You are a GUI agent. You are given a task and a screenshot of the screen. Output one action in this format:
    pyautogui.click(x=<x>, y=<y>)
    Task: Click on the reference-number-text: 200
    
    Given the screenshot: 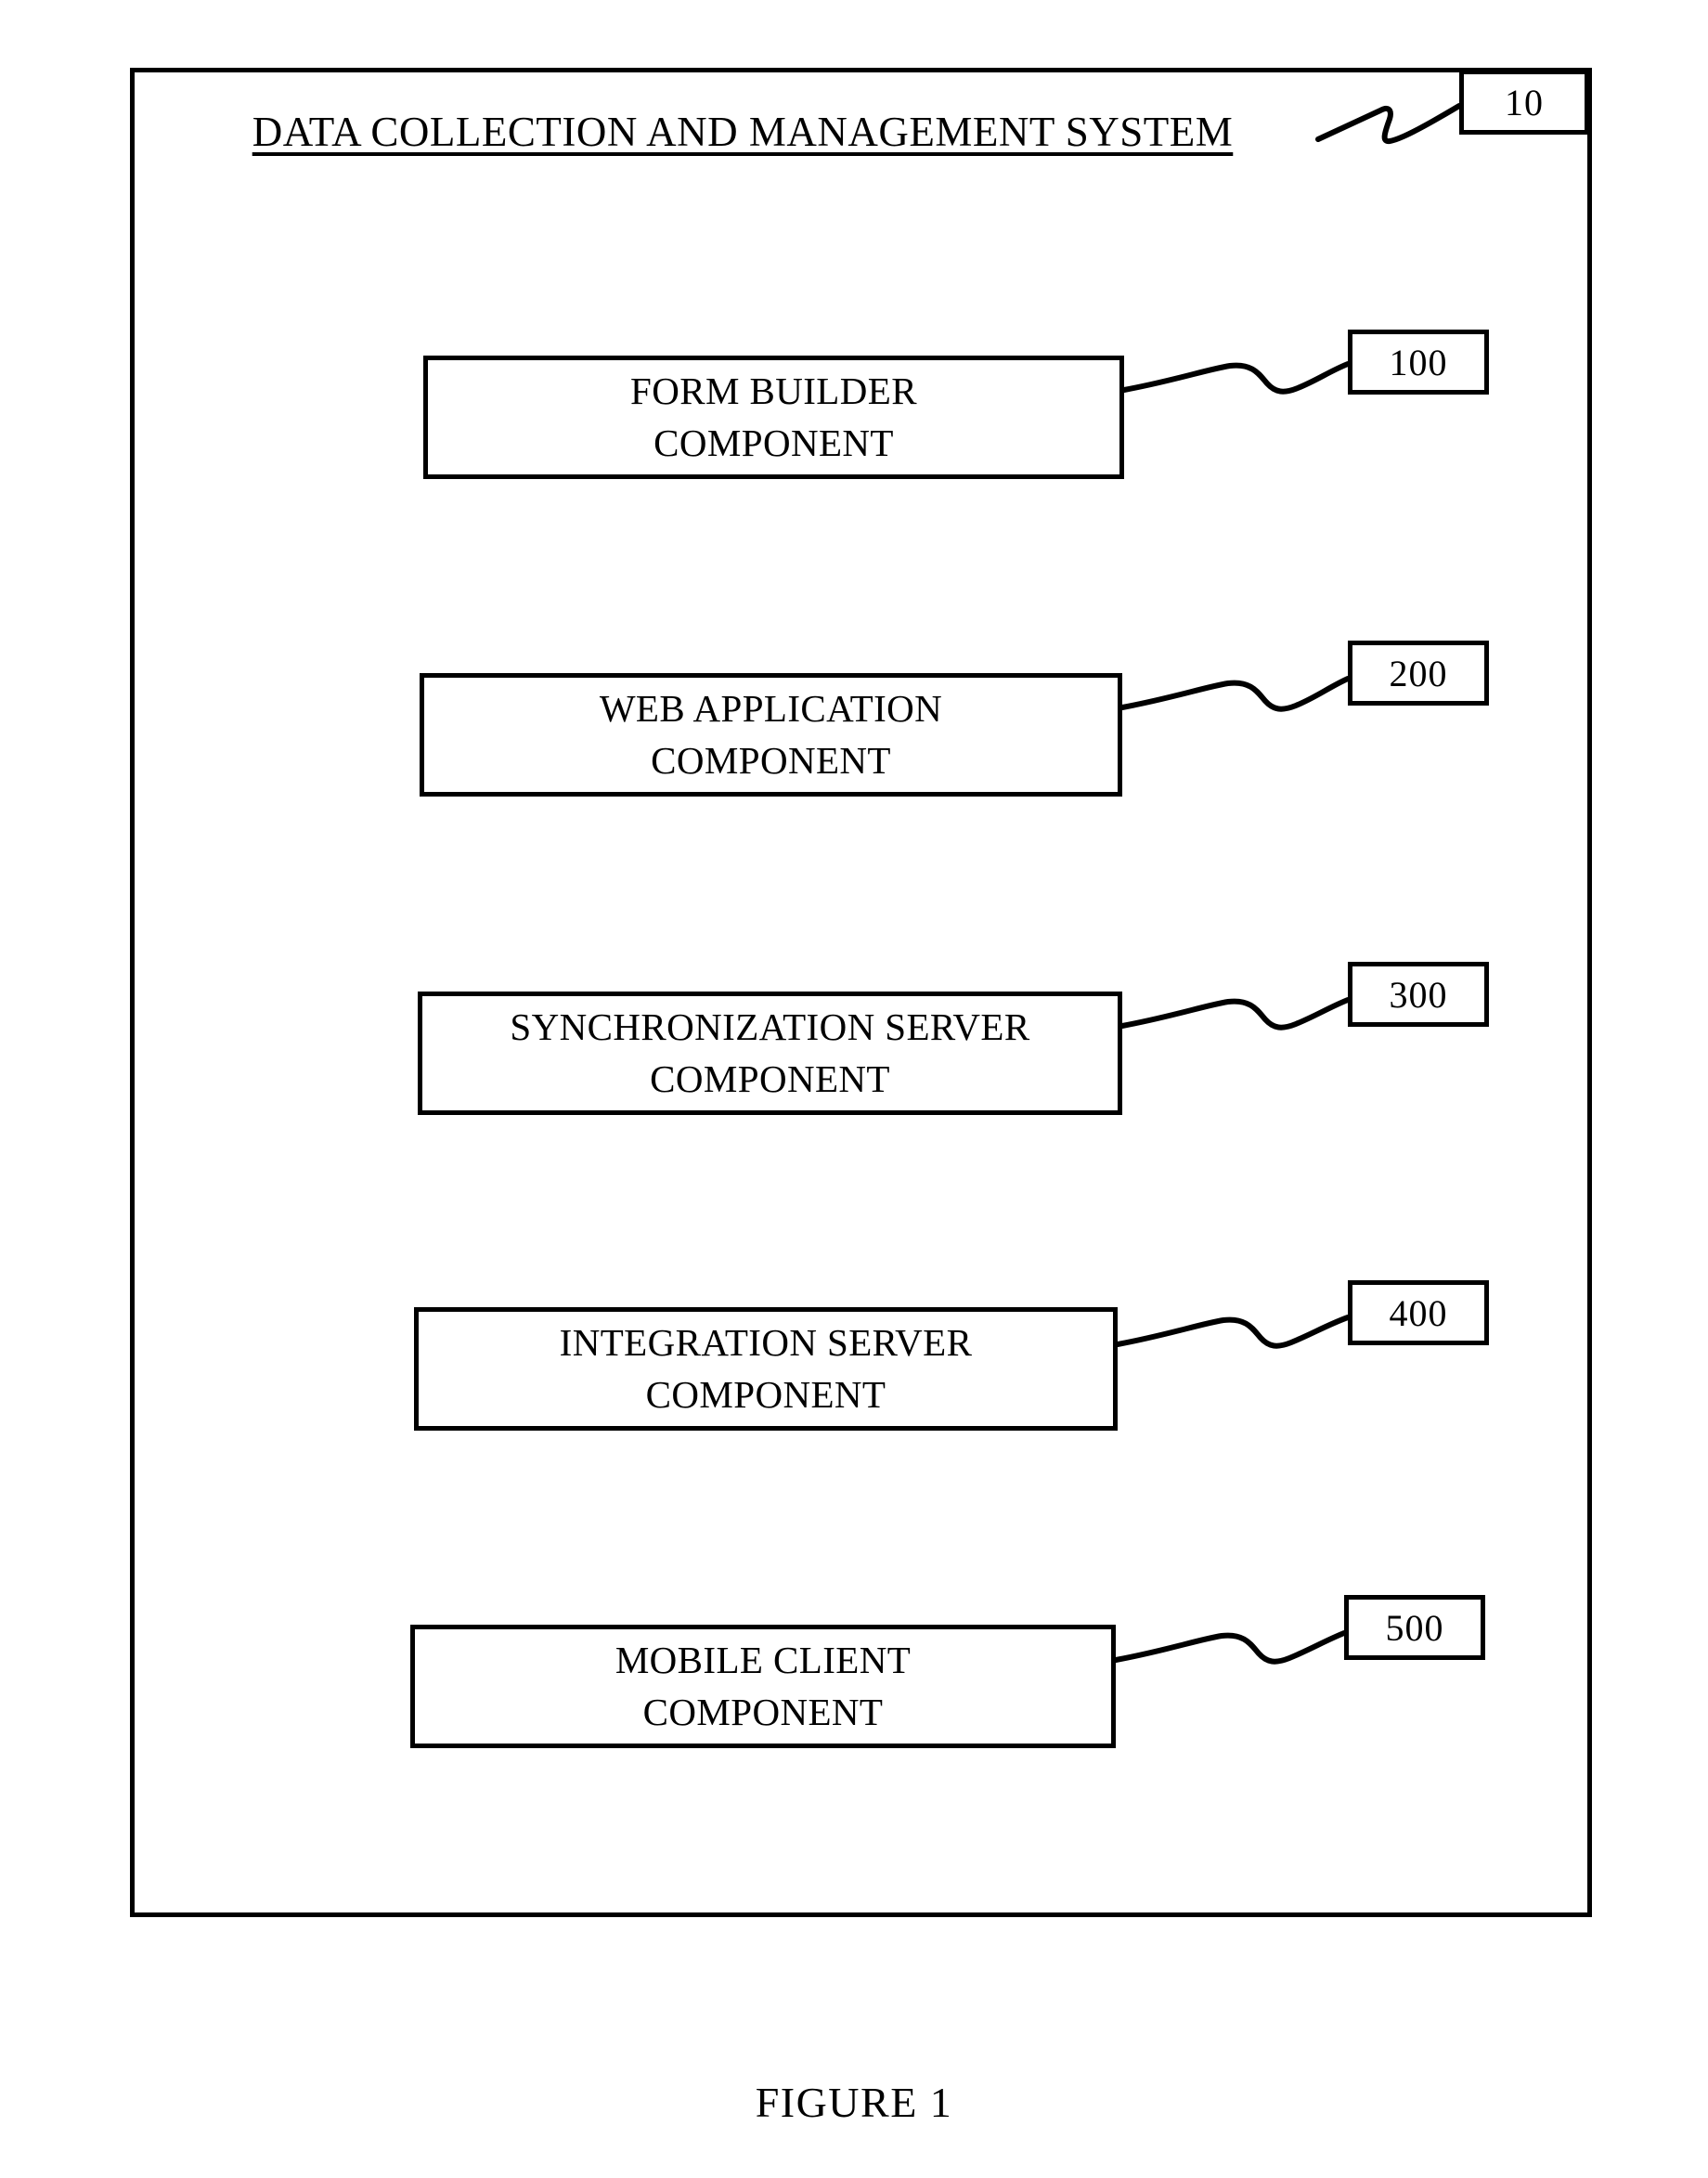 What is the action you would take?
    pyautogui.click(x=1418, y=673)
    